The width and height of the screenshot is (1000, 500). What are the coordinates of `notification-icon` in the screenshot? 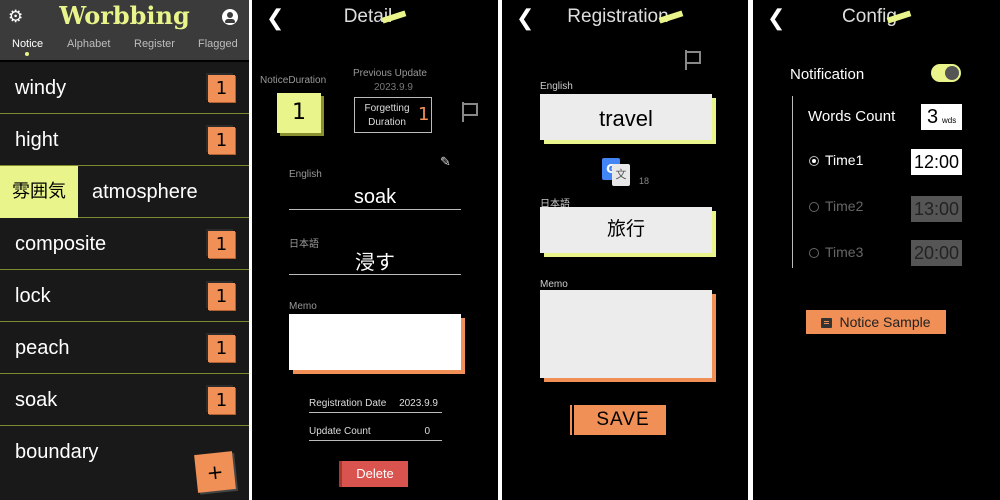 It's located at (827, 323).